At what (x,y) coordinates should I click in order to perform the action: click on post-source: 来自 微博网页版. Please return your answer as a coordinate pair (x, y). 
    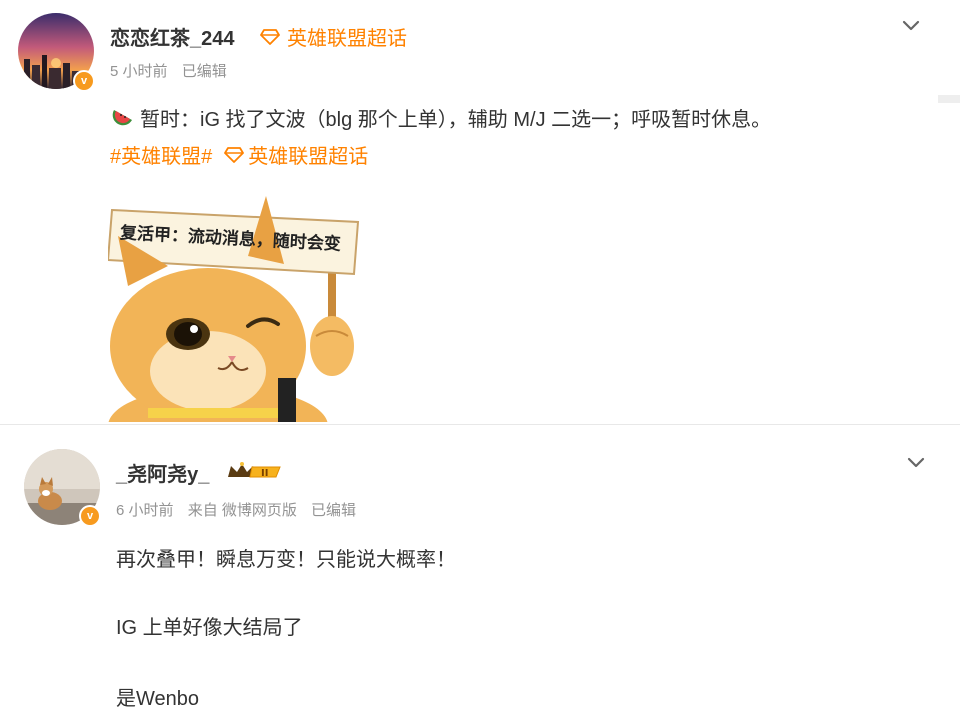
    Looking at the image, I should click on (242, 510).